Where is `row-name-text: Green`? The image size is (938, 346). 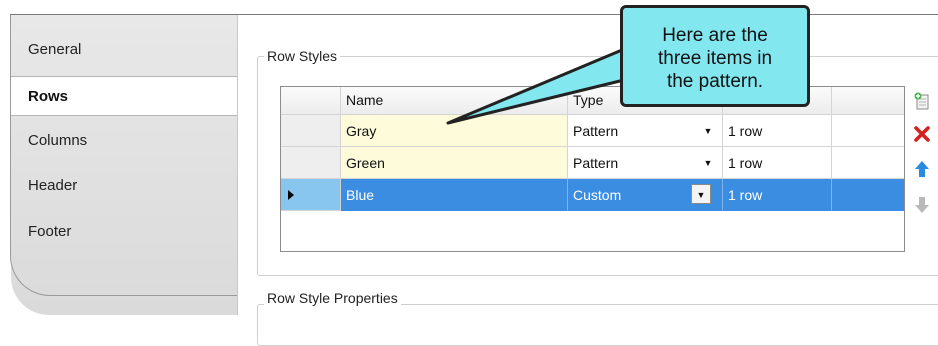
row-name-text: Green is located at coordinates (365, 163).